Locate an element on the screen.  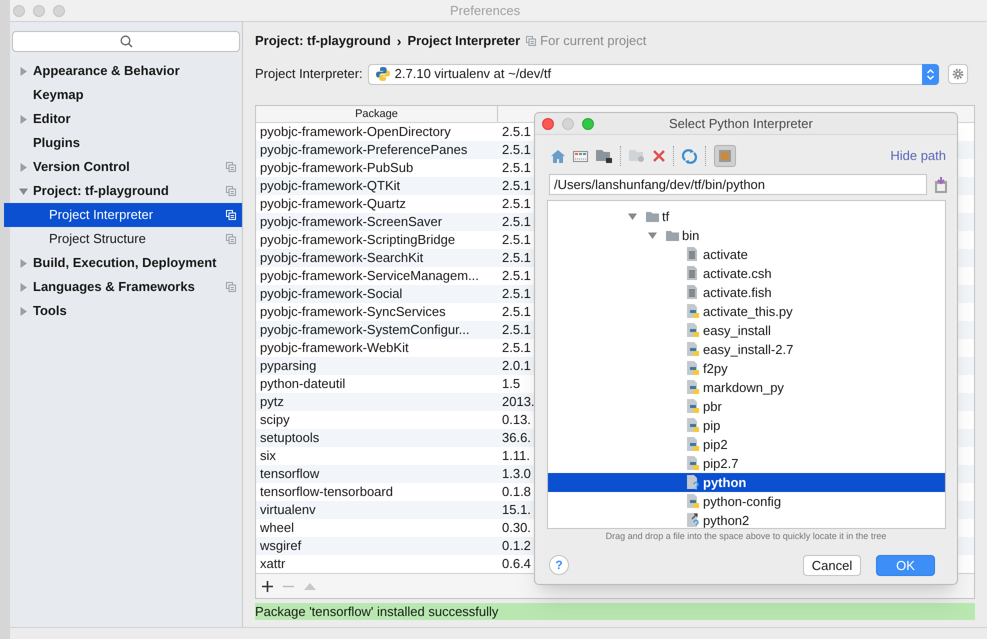
tree-item: pbr is located at coordinates (746, 406).